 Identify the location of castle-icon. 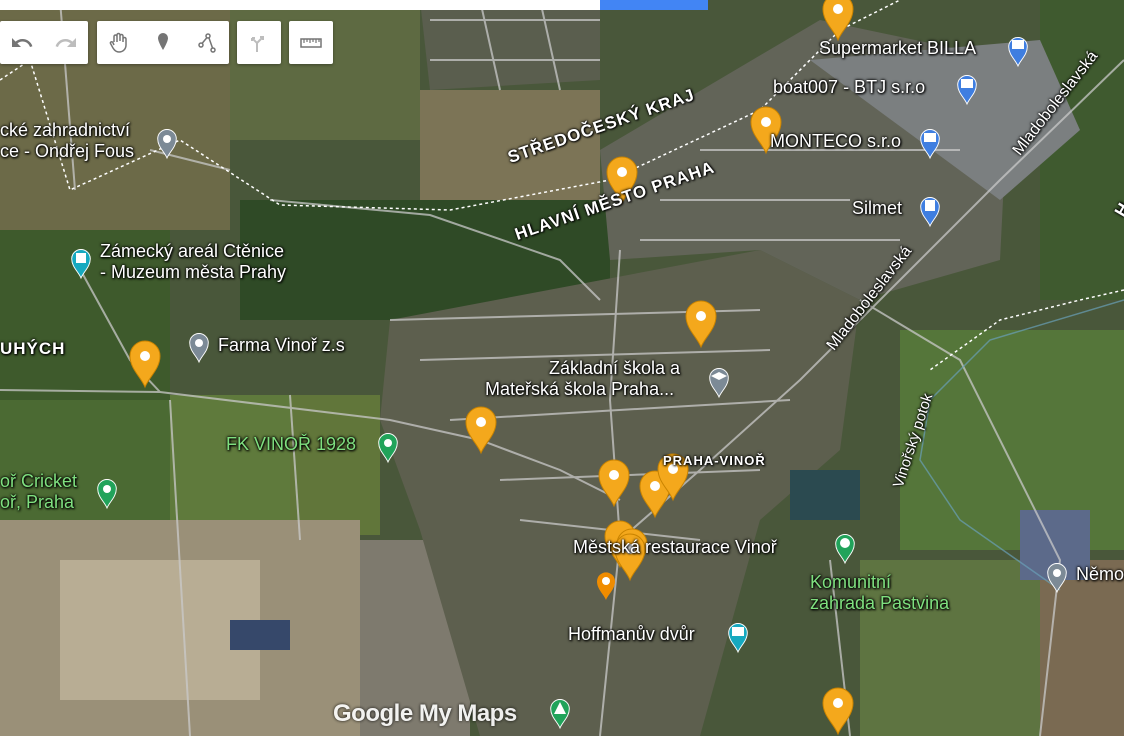
(81, 258).